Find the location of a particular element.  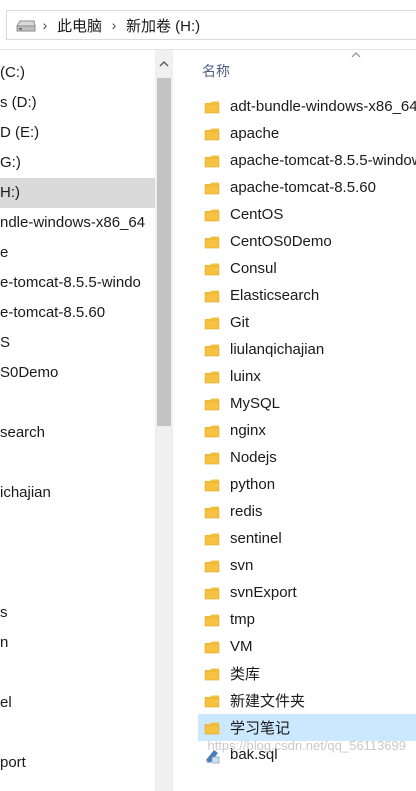

address-field: › 此电脑 › 新加卷 (H:) is located at coordinates (211, 25).